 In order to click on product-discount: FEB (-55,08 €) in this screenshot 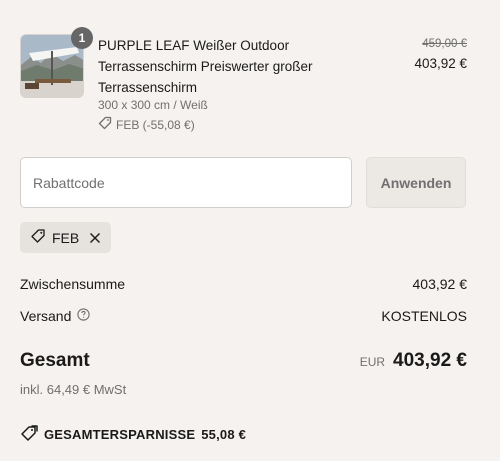, I will do `click(146, 124)`.